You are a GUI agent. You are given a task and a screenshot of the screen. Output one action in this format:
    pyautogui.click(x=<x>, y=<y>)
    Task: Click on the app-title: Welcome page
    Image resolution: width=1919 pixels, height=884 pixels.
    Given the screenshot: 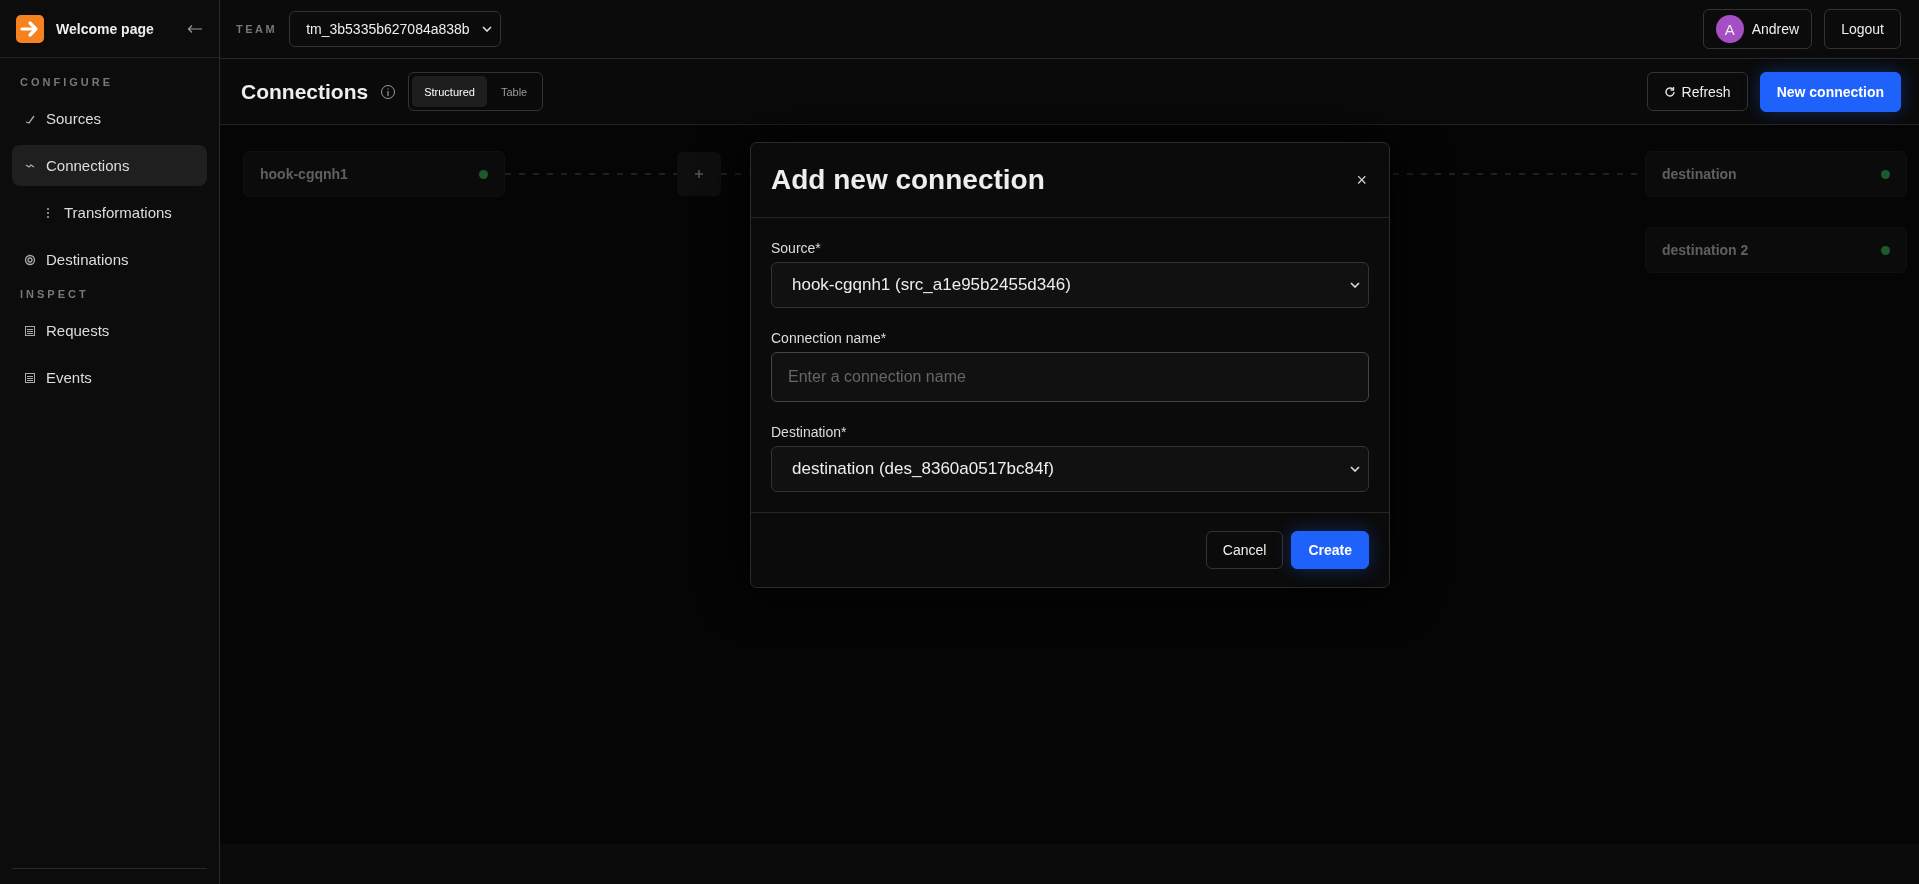 What is the action you would take?
    pyautogui.click(x=105, y=28)
    